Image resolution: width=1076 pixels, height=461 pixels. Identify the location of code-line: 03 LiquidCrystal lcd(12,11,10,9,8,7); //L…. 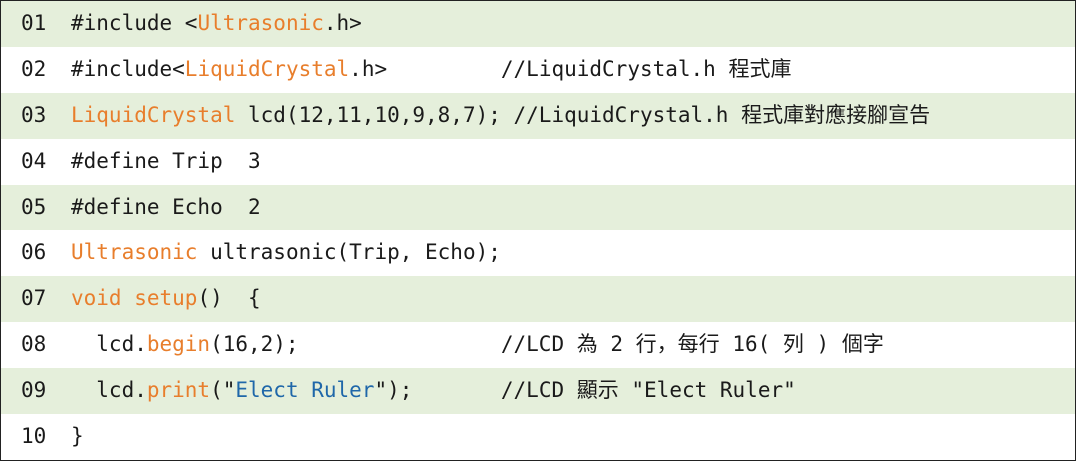
(538, 115).